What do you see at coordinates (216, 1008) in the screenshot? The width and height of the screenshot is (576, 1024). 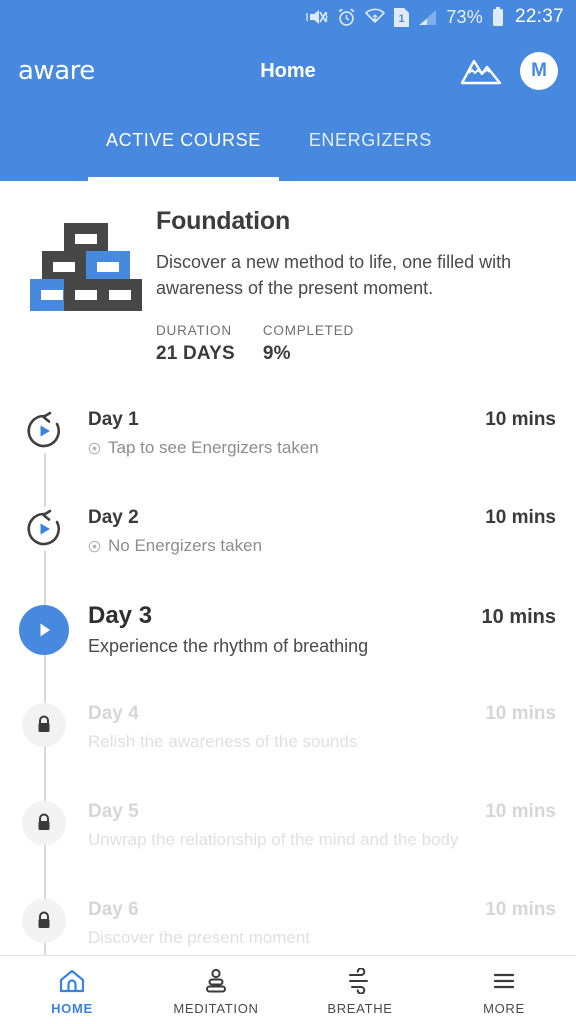 I see `nav-item-meditation-label: MEDITATION` at bounding box center [216, 1008].